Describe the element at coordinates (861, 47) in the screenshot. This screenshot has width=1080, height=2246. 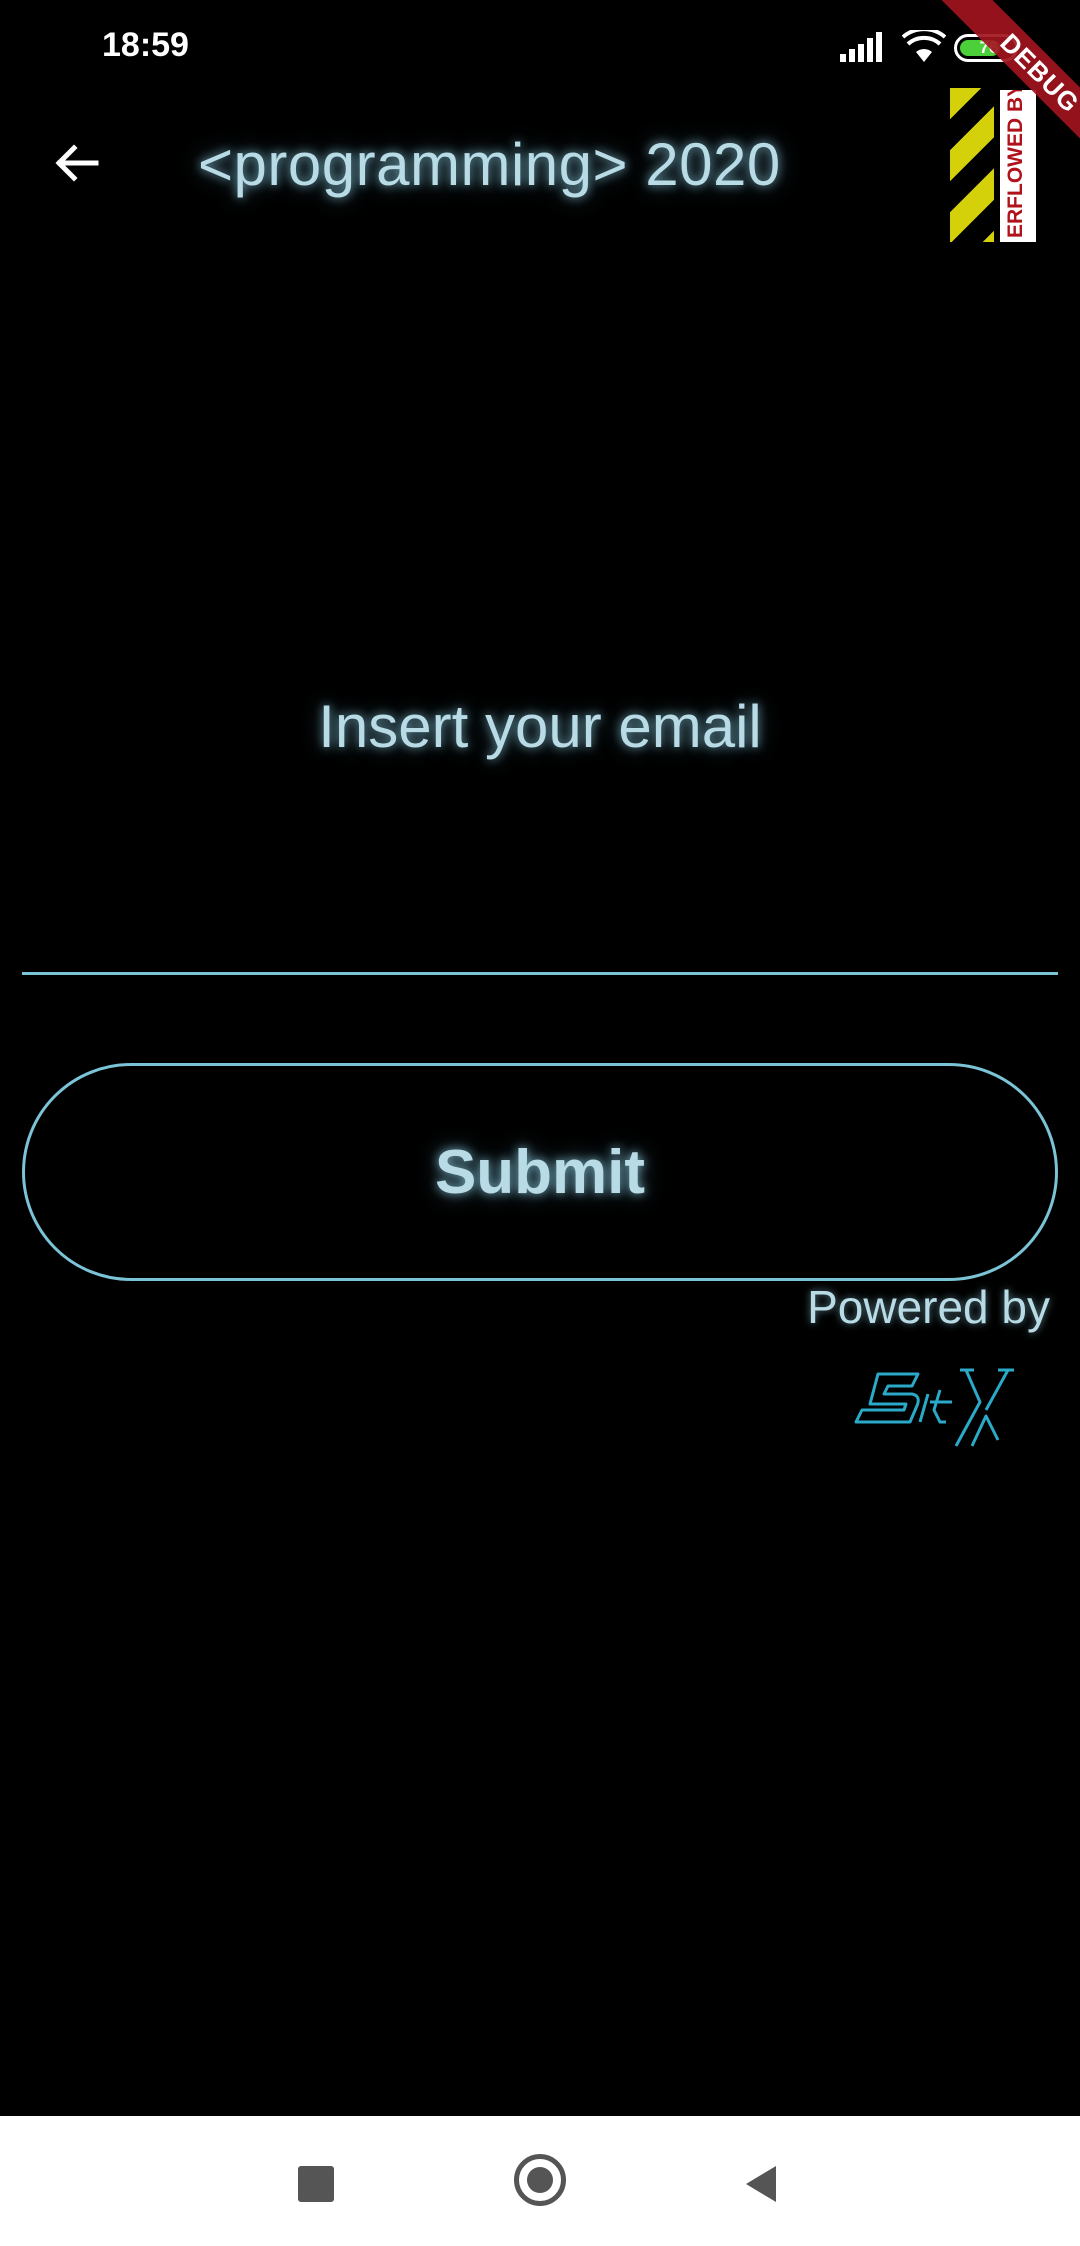
I see `signal-icon` at that location.